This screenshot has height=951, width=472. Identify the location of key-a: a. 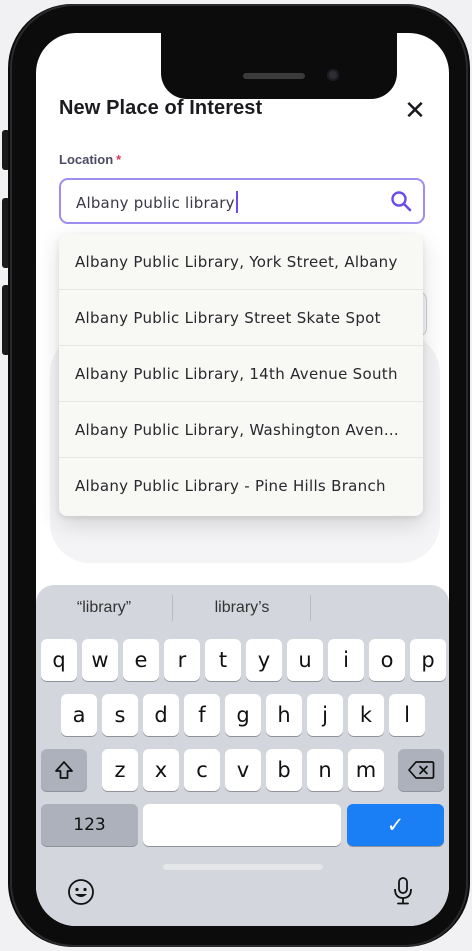
(79, 715).